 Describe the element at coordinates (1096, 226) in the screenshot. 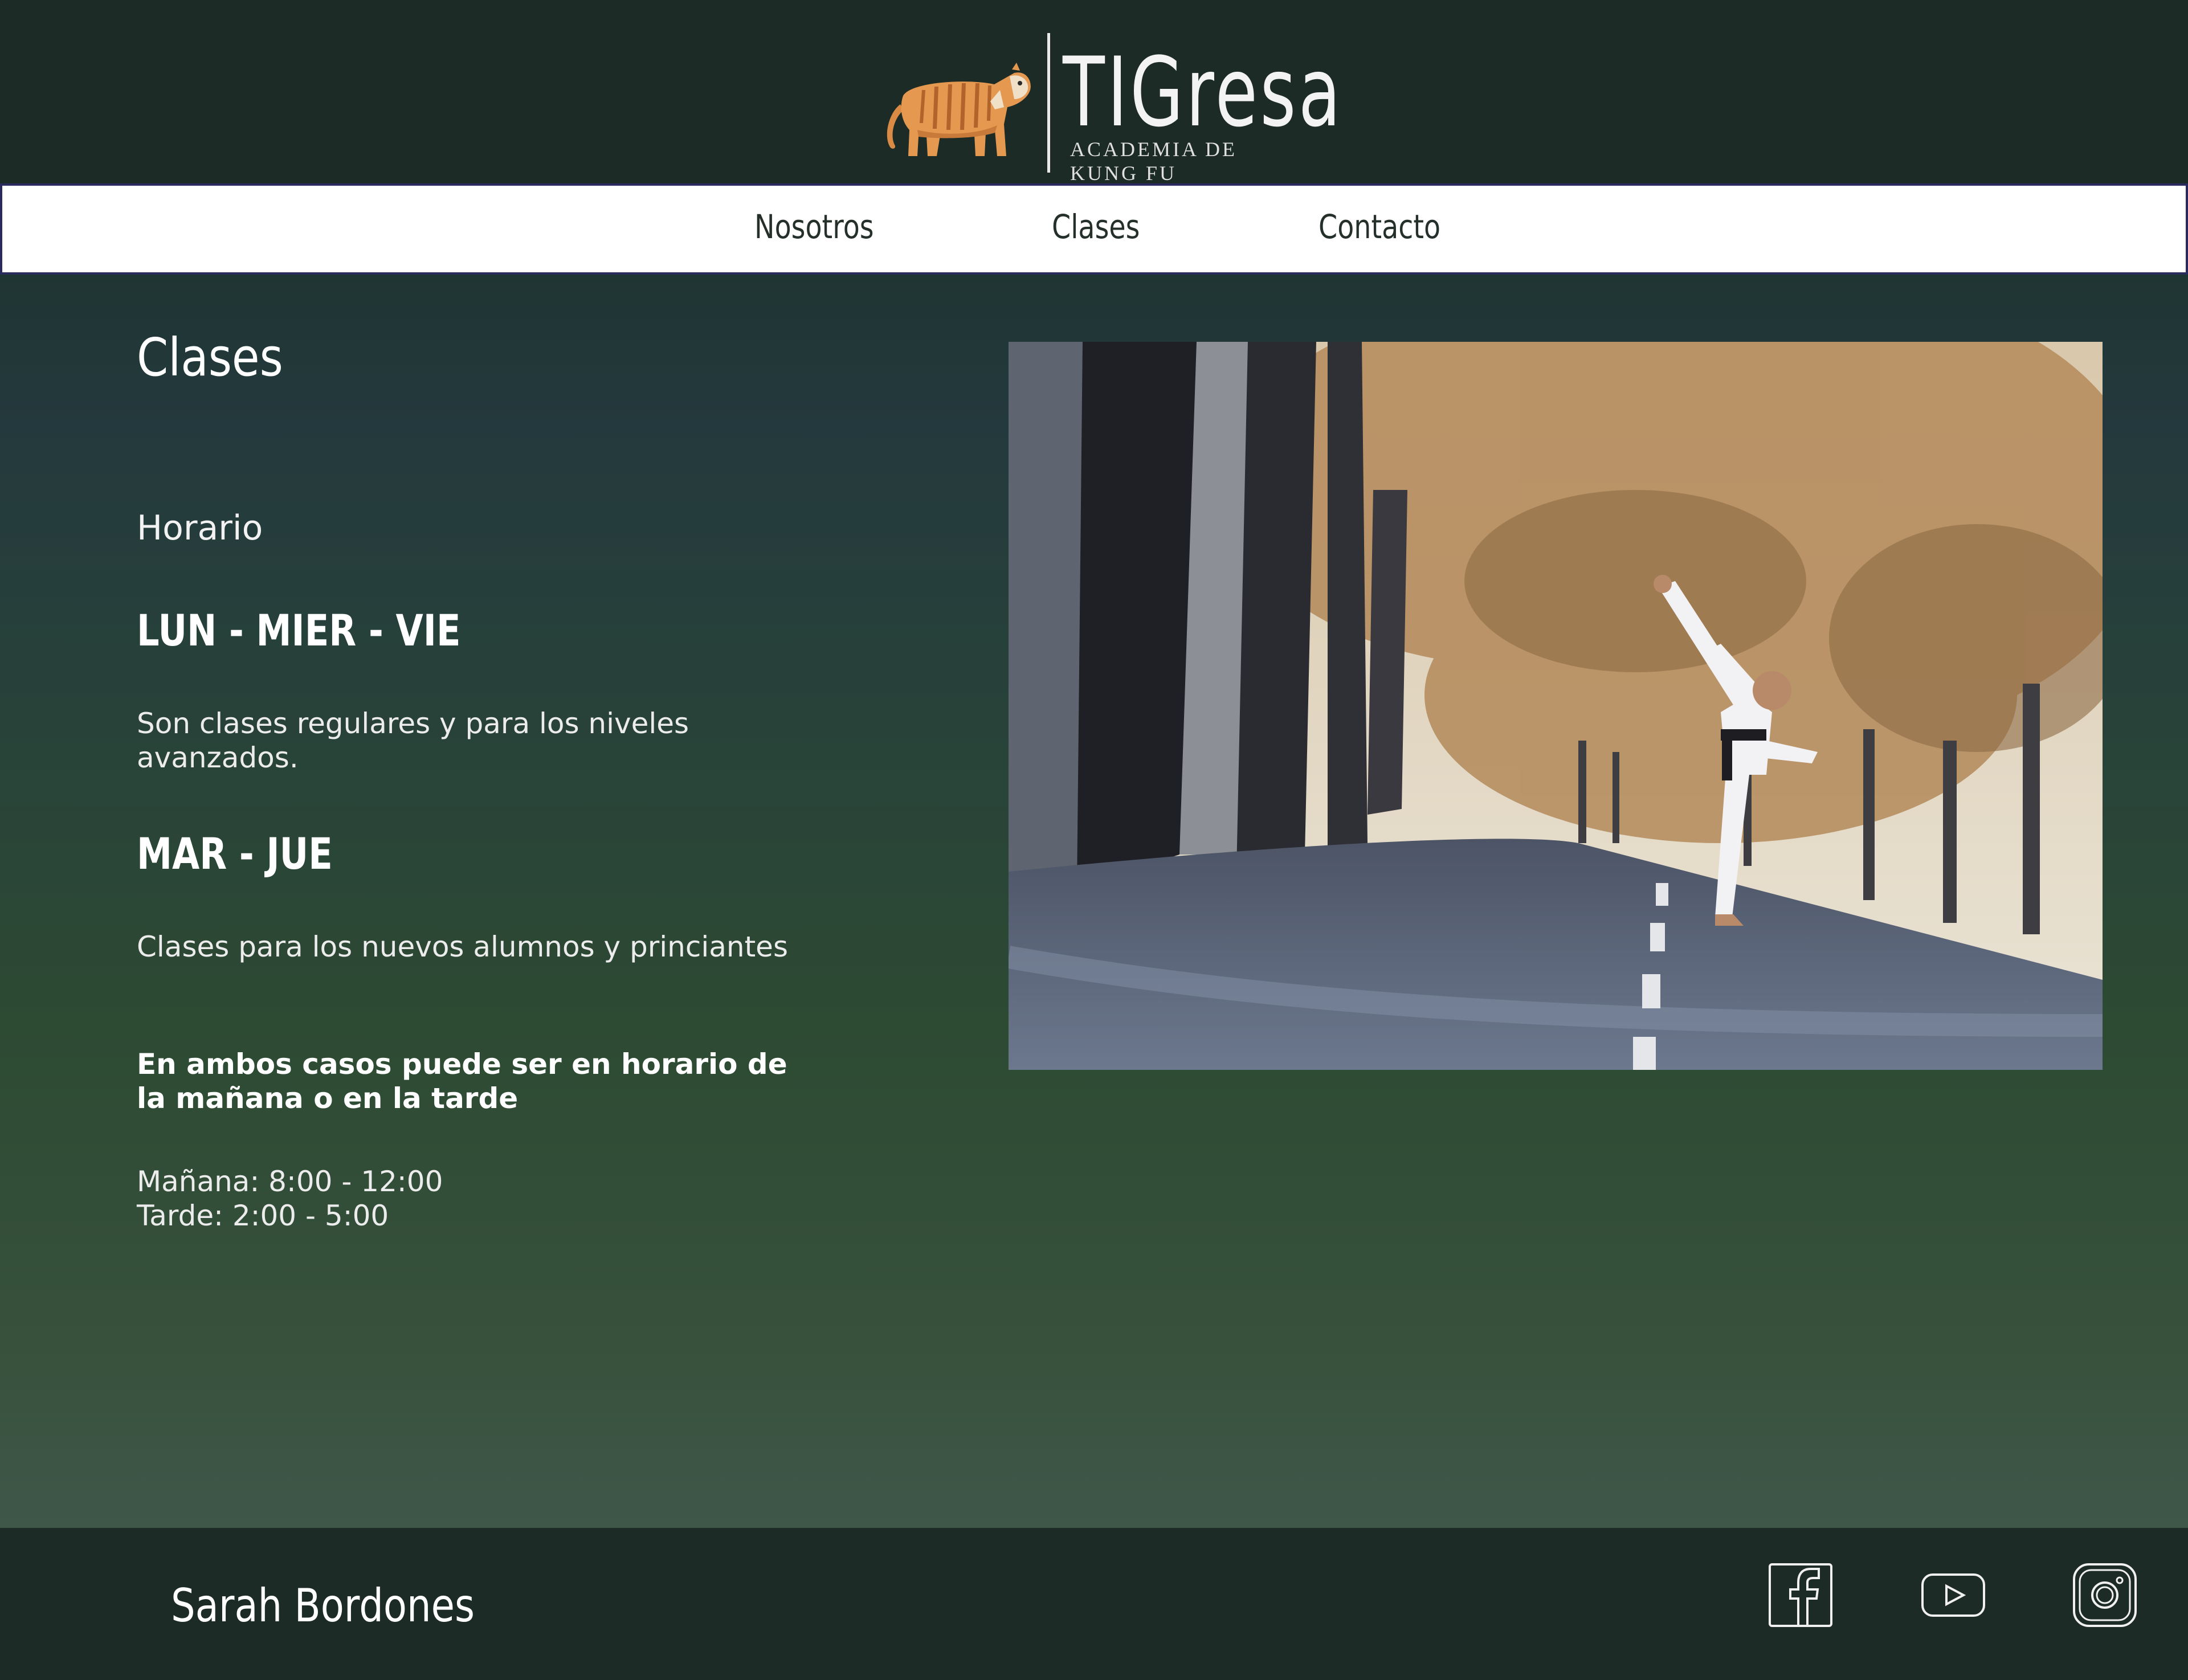

I see `nav-item-clases: Clases` at that location.